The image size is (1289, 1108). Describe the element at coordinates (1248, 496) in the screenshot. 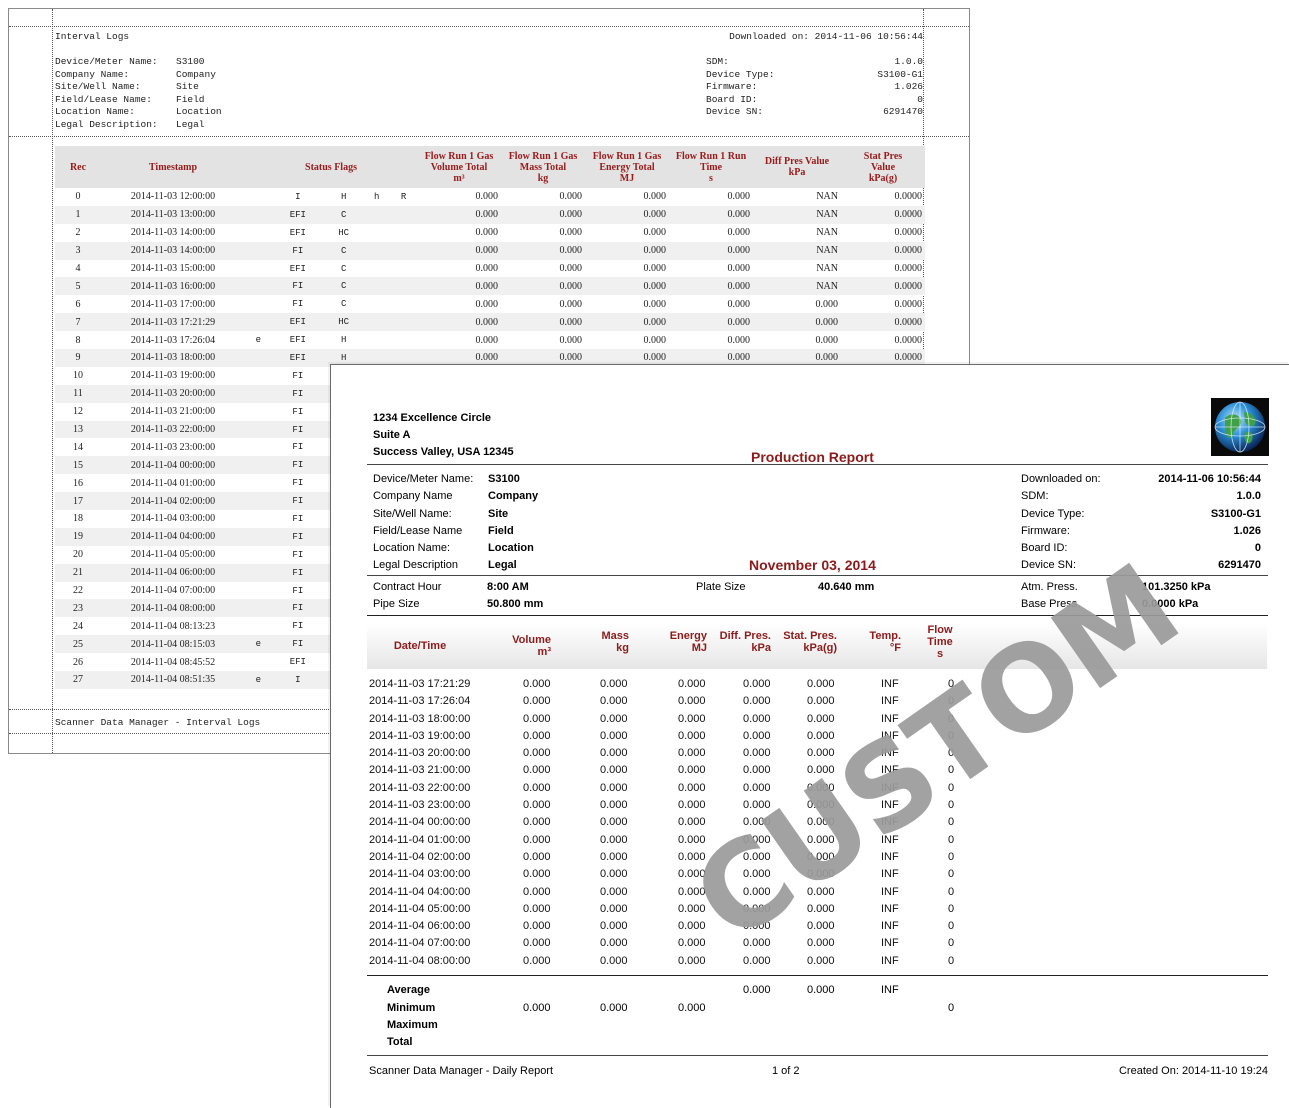

I see `info-value: 1.0.0` at that location.